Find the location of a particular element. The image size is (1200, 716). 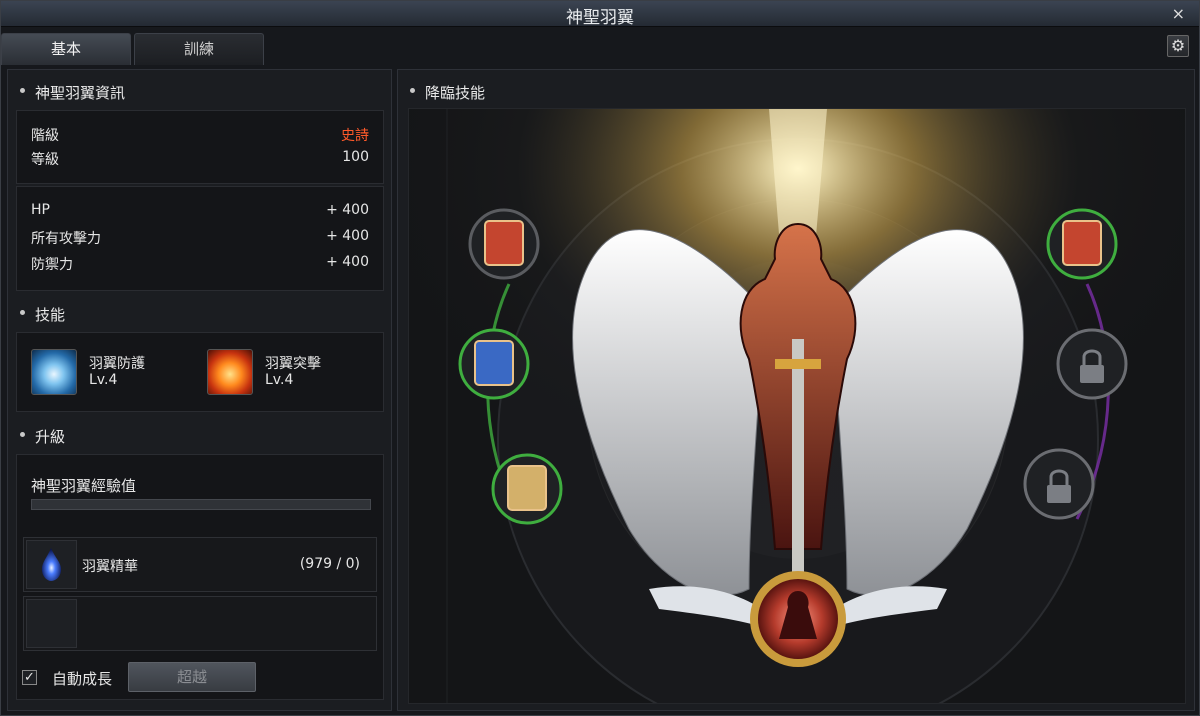

info-section-title: 神聖羽翼資訊 is located at coordinates (72, 92).